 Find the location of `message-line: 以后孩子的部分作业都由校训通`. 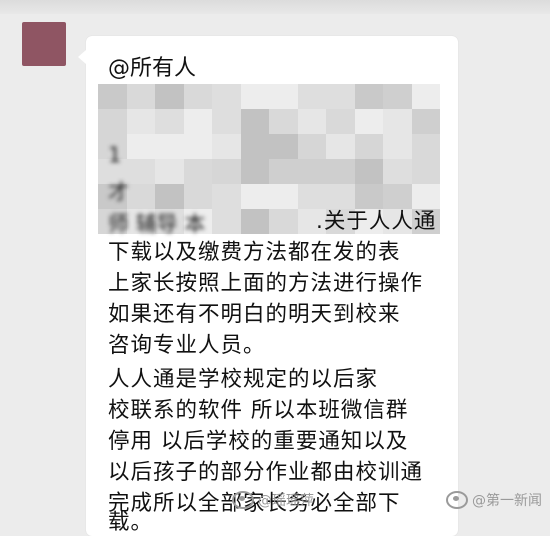

message-line: 以后孩子的部分作业都由校训通 is located at coordinates (266, 472).